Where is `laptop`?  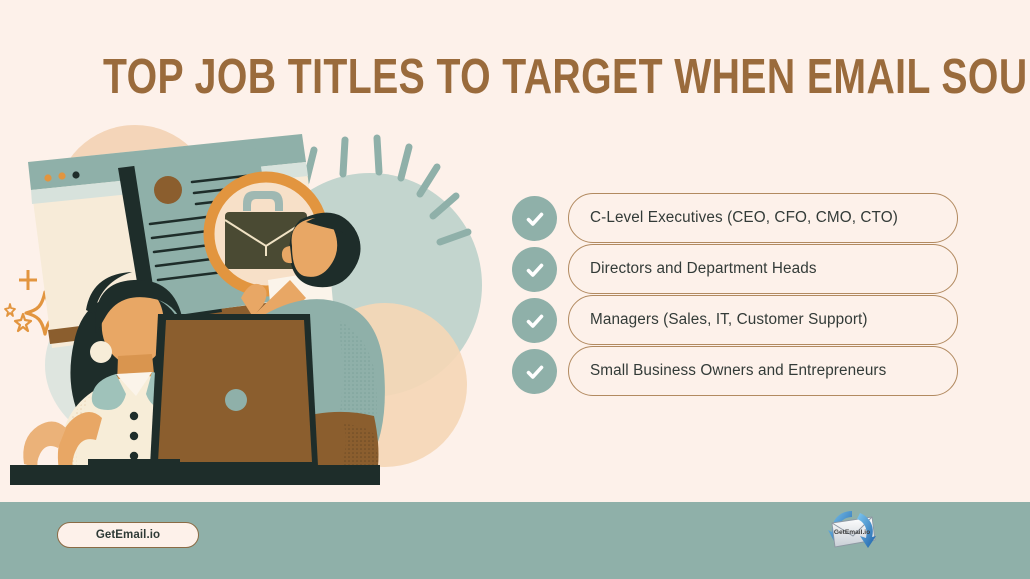
laptop is located at coordinates (234, 390).